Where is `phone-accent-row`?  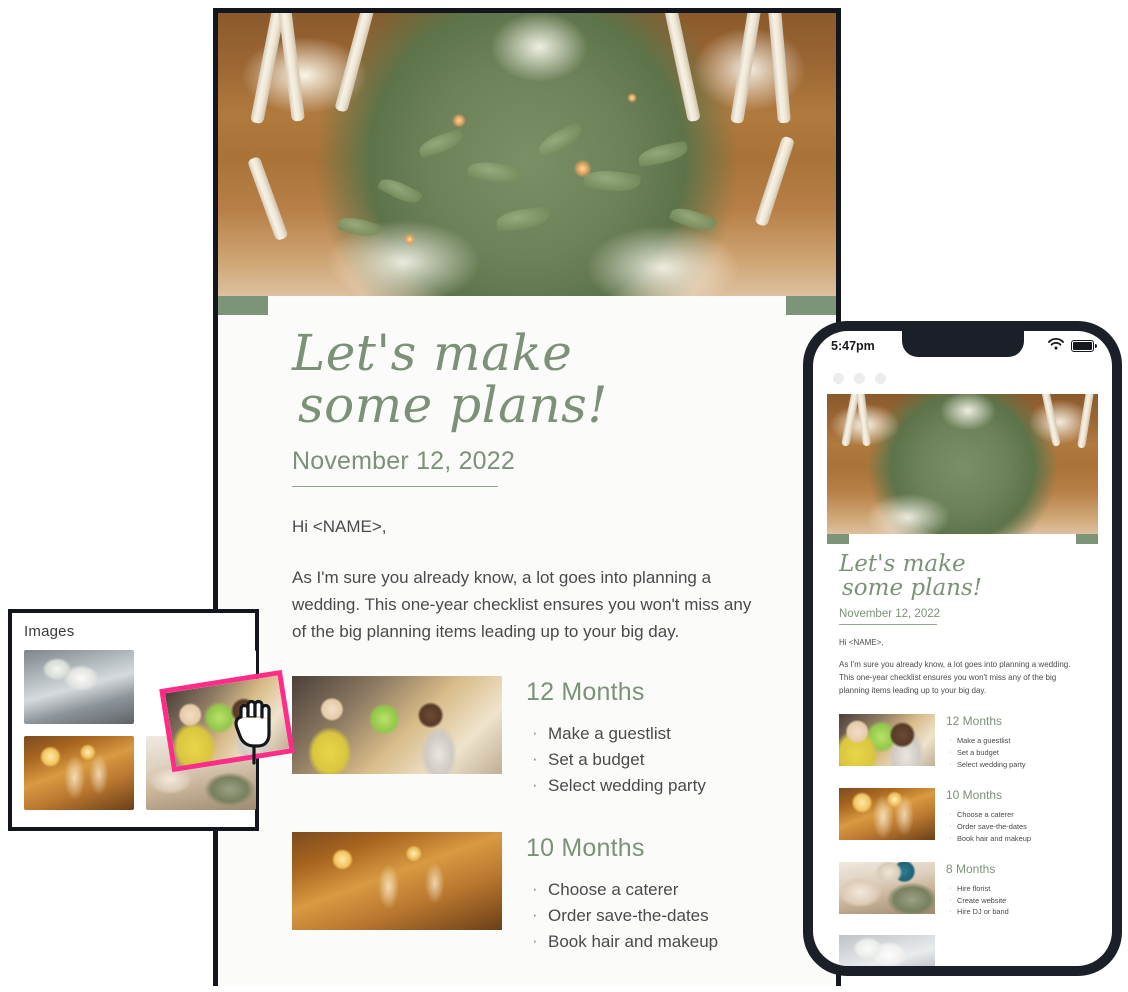
phone-accent-row is located at coordinates (962, 539).